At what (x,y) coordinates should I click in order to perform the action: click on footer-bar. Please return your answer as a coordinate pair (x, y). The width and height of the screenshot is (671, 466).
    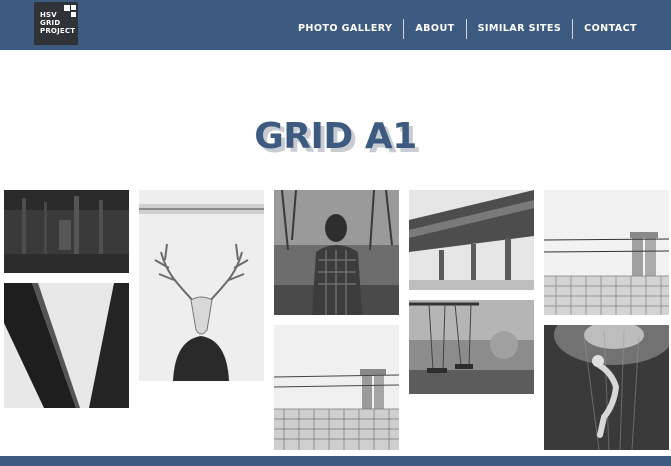
    Looking at the image, I should click on (335, 461).